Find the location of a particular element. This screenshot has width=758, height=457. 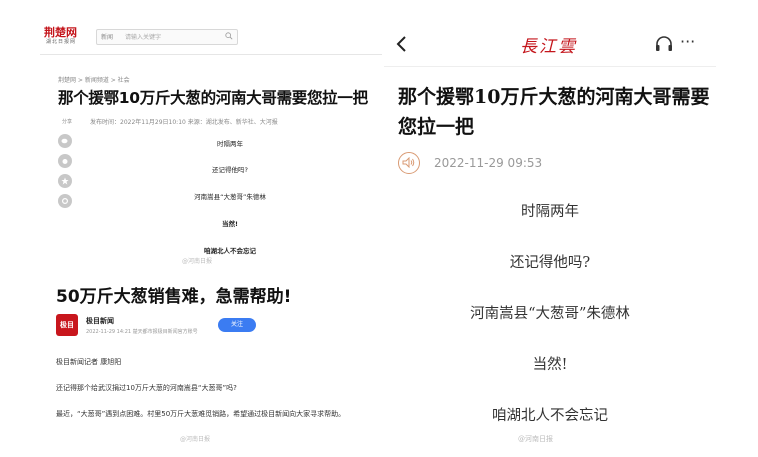

weibo-share-icon is located at coordinates (65, 161).